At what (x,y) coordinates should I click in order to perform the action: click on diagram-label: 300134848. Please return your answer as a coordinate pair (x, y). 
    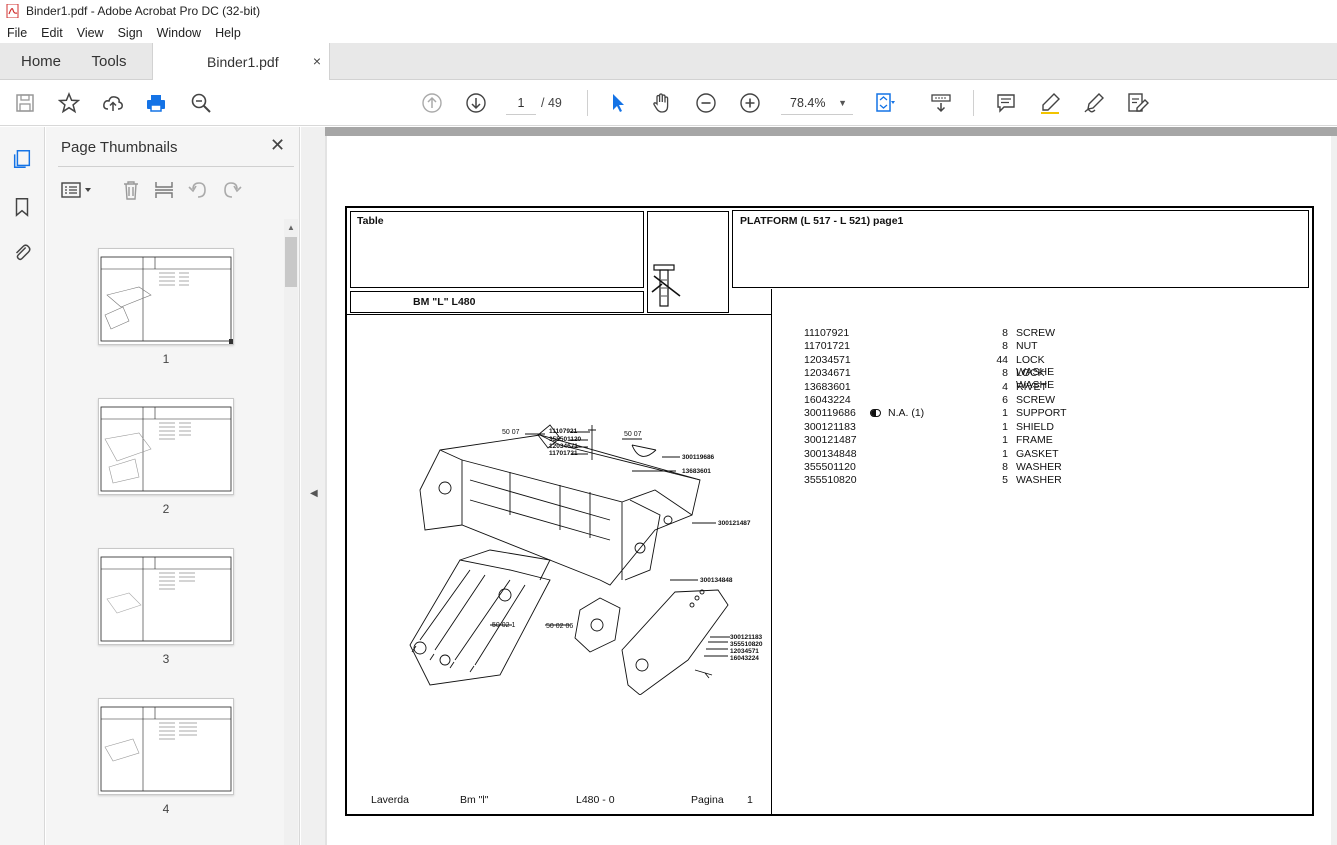
    Looking at the image, I should click on (716, 580).